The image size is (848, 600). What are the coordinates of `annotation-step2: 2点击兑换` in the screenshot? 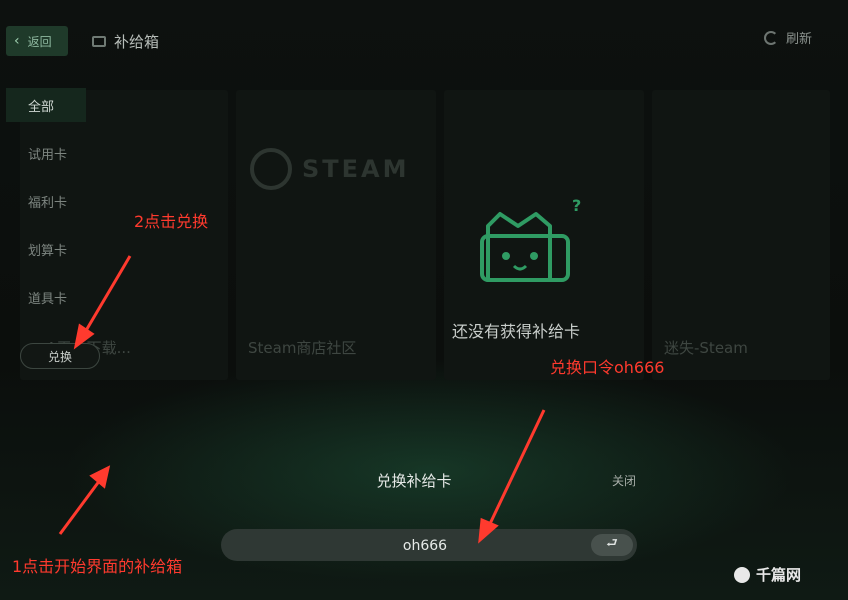 It's located at (171, 221).